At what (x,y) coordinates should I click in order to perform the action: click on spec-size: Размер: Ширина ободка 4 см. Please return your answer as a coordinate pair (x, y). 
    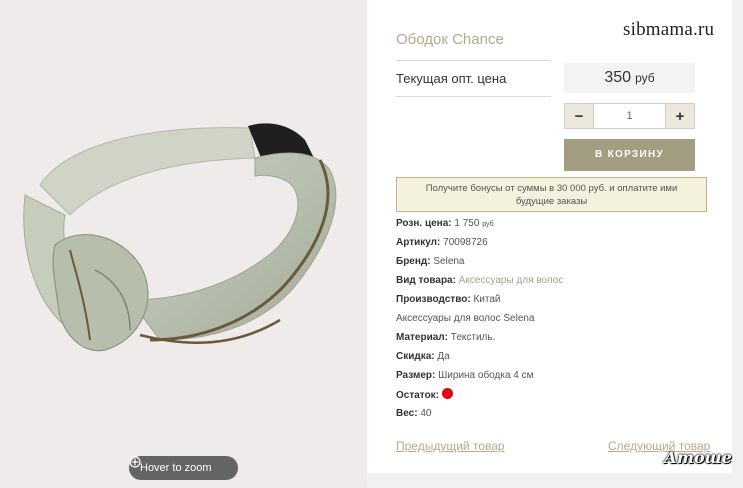
    Looking at the image, I should click on (479, 378).